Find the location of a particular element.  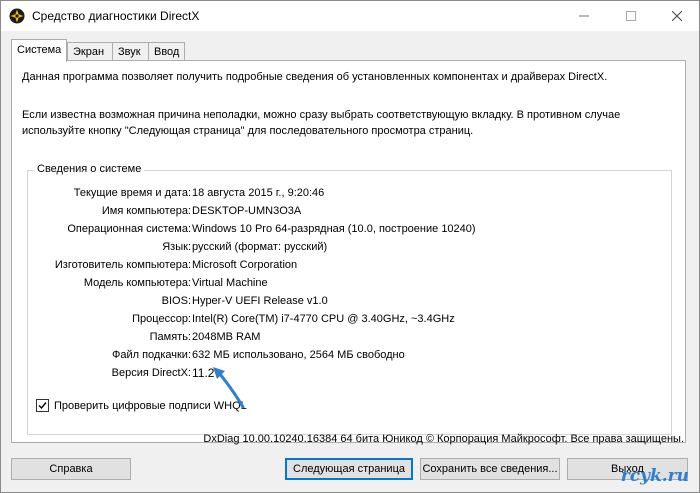

title-bar: Средство диагностики DirectX is located at coordinates (350, 16).